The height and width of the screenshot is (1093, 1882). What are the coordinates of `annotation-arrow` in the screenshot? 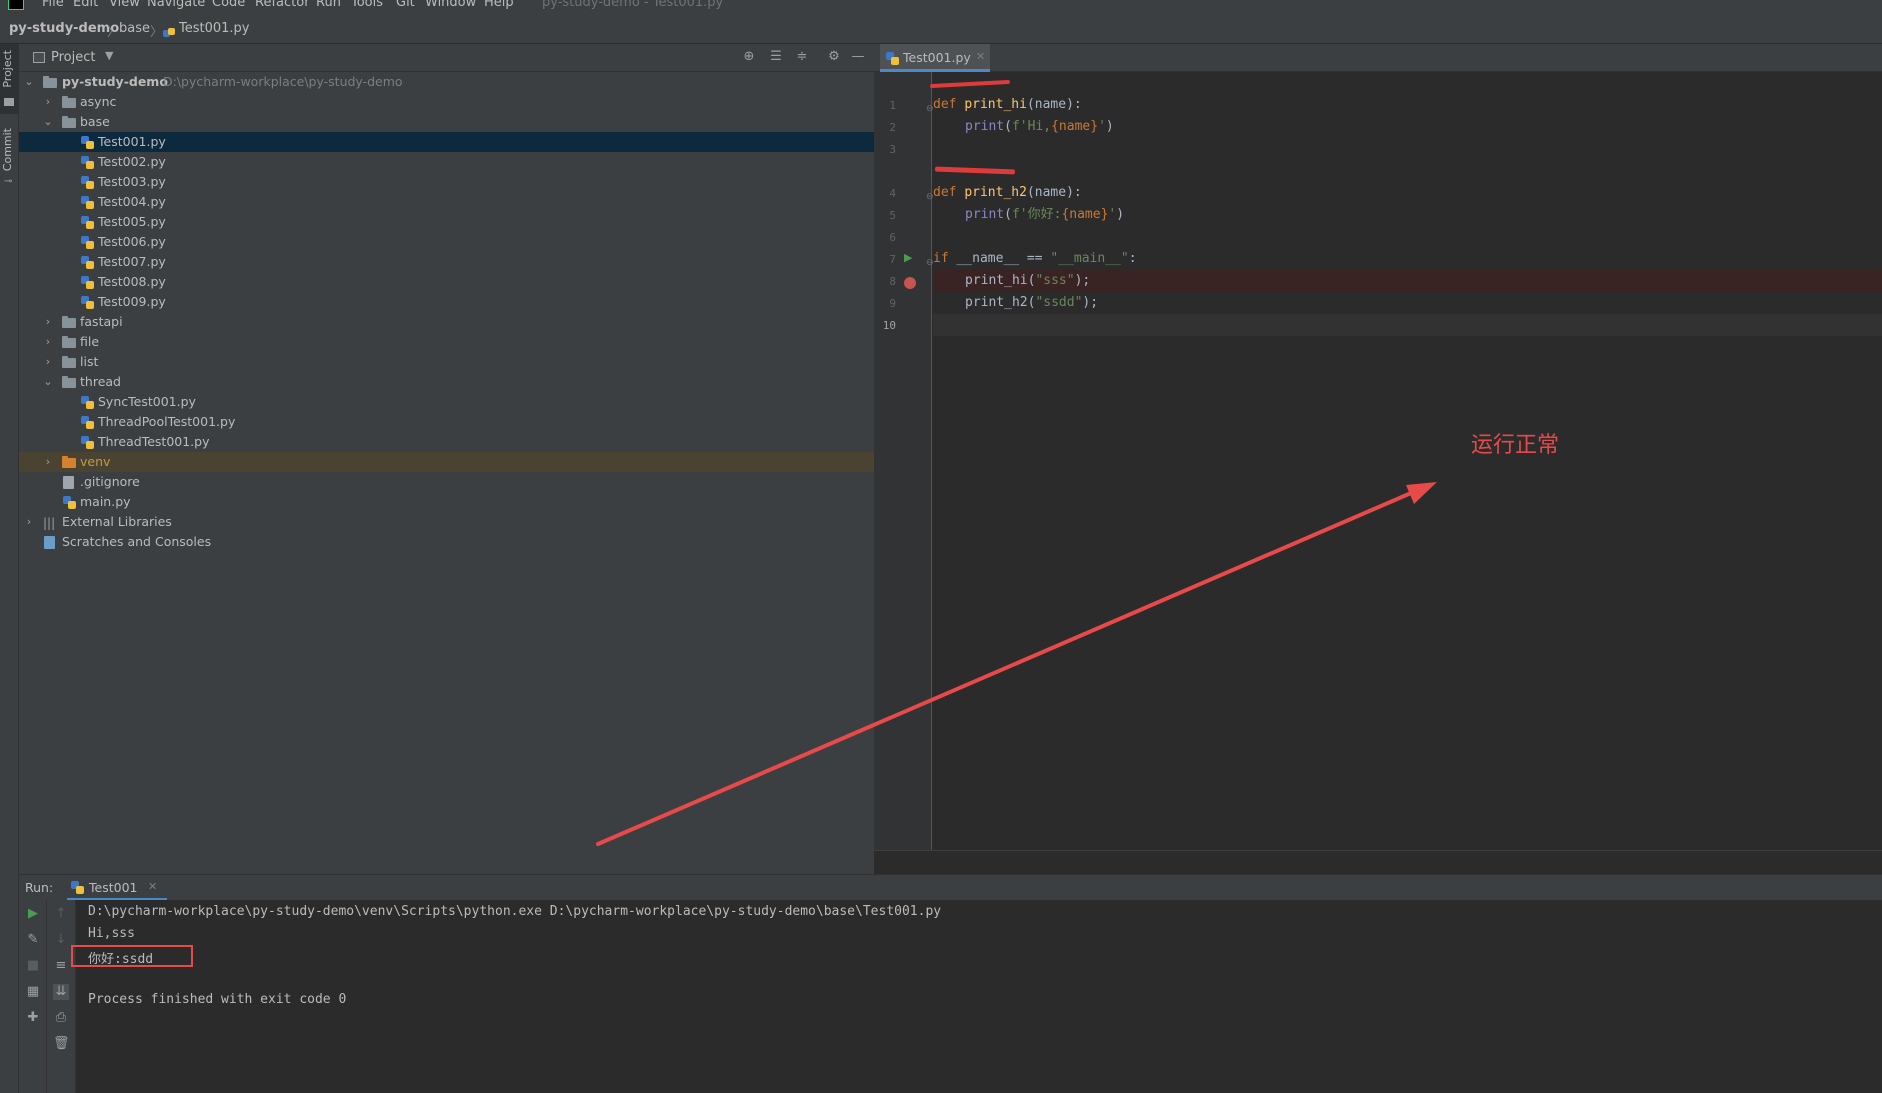 It's located at (1016, 664).